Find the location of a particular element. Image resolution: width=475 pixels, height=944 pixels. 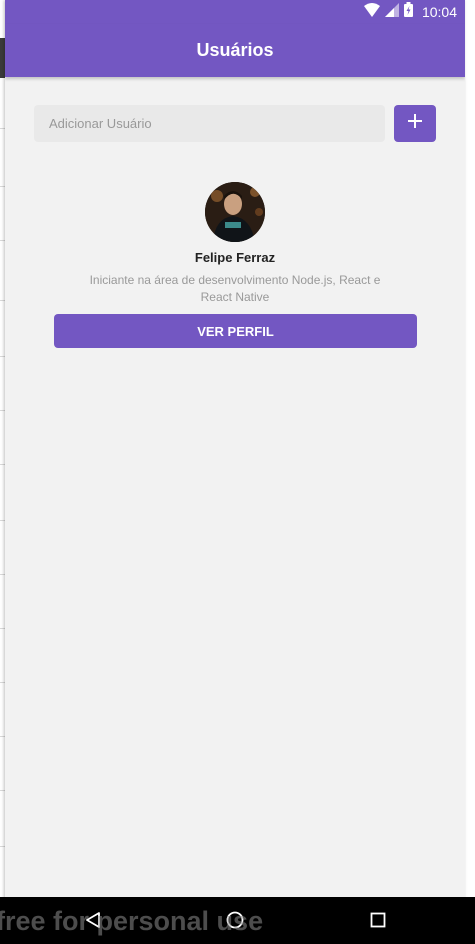

add-user-input is located at coordinates (209, 123).